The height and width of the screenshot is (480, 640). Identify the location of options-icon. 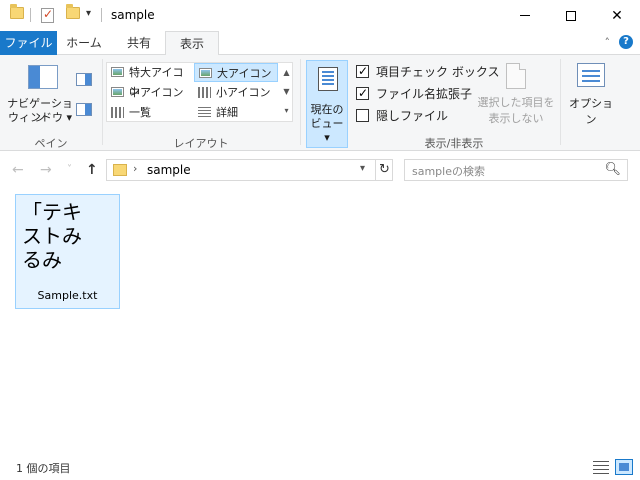
(591, 75).